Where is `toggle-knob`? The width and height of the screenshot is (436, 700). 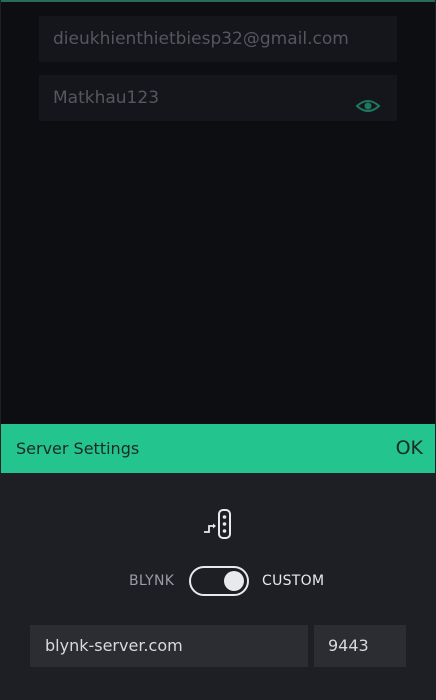
toggle-knob is located at coordinates (234, 581).